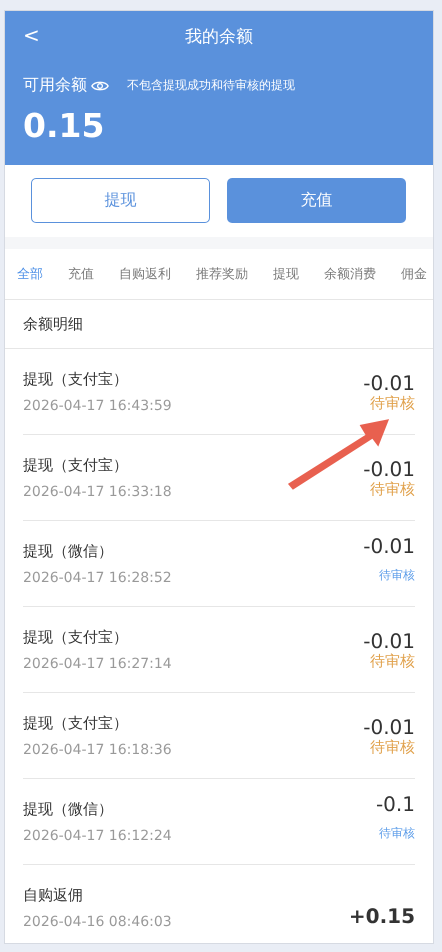  Describe the element at coordinates (30, 274) in the screenshot. I see `filter-tab: 全部` at that location.